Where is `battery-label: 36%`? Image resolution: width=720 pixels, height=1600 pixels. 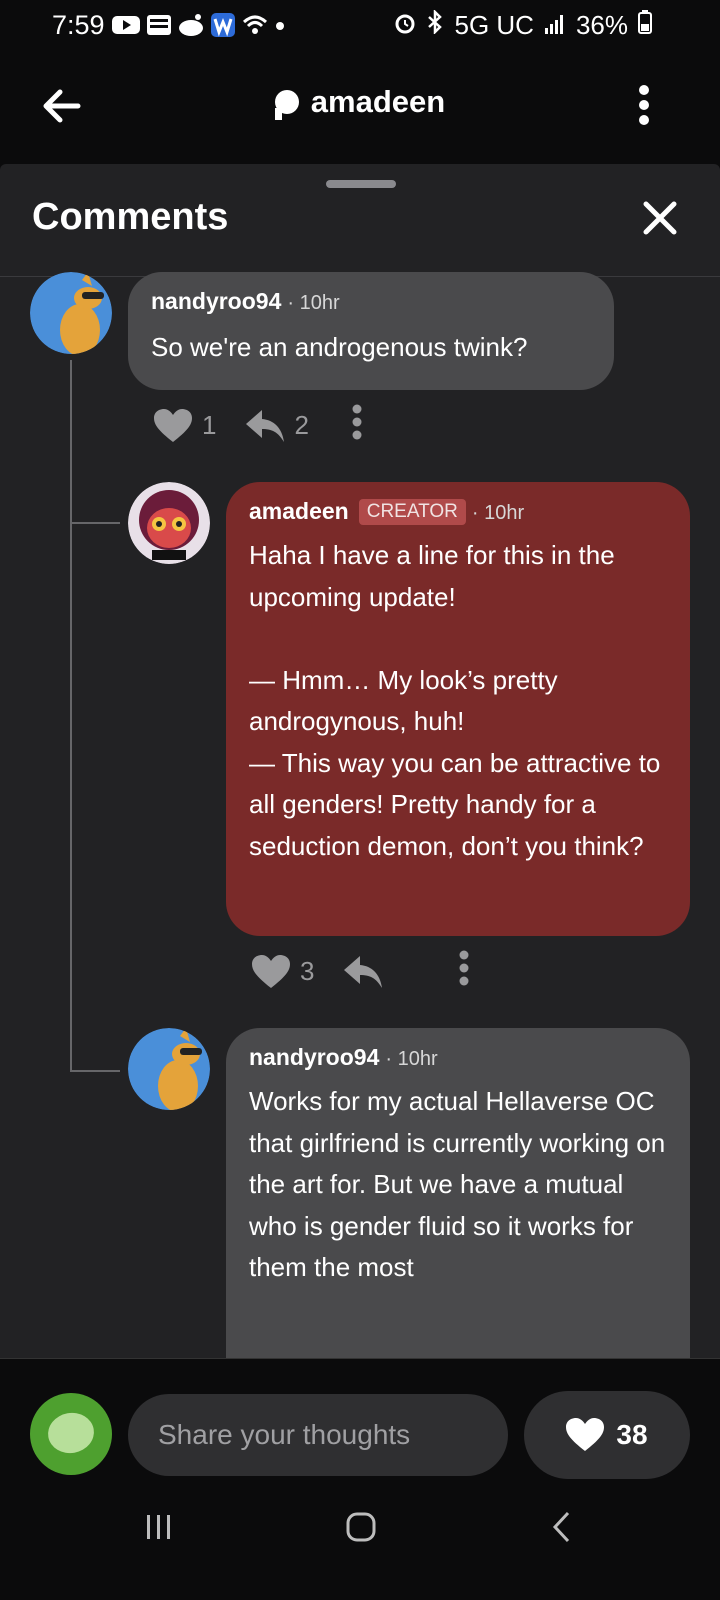 battery-label: 36% is located at coordinates (601, 25).